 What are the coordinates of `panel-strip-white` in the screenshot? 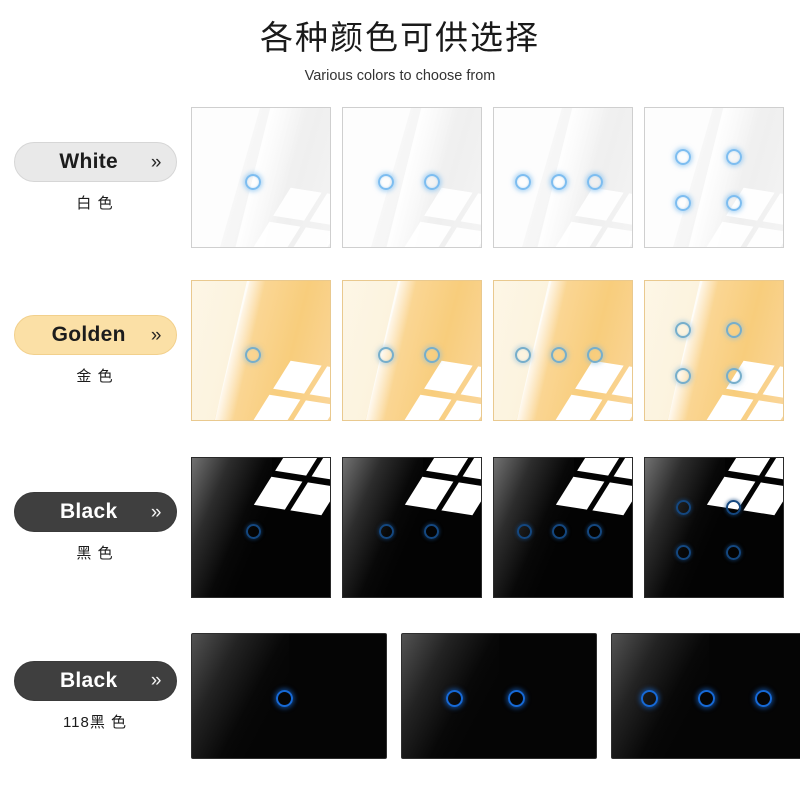 It's located at (495, 177).